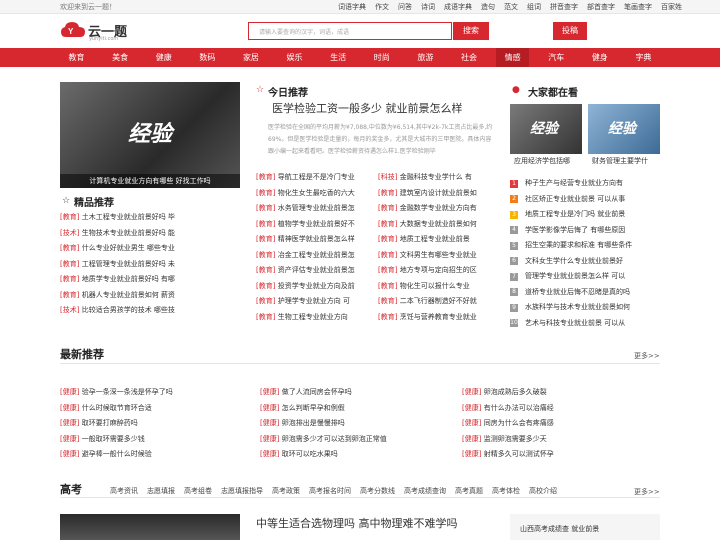 This screenshot has width=720, height=540. What do you see at coordinates (315, 194) in the screenshot?
I see `list-item: [教育] 物化生女生最吃香的六大` at bounding box center [315, 194].